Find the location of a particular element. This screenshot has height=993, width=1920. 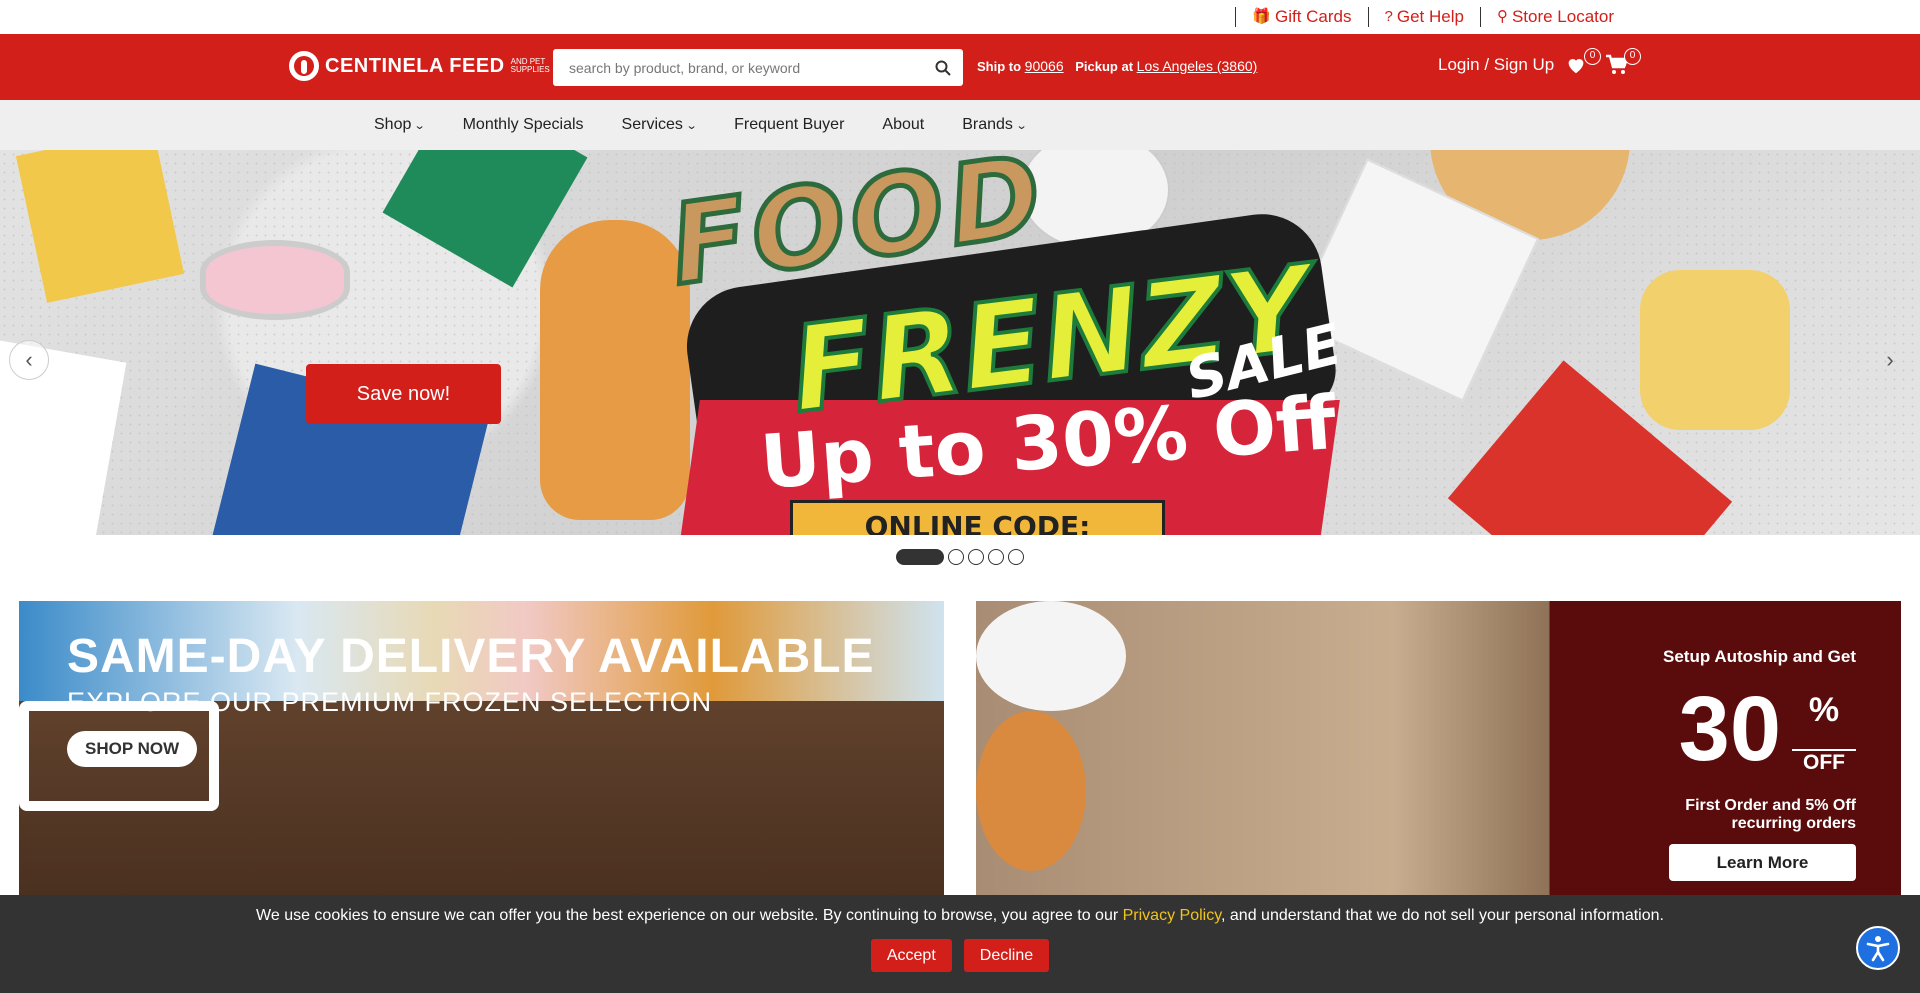

cart-count-badge: 0 is located at coordinates (1632, 56).